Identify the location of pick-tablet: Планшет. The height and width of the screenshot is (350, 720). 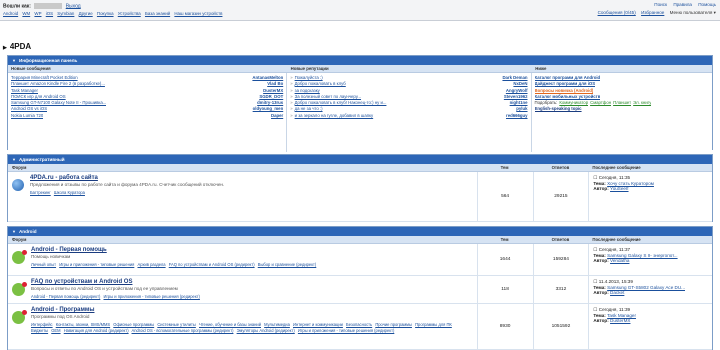
(622, 103).